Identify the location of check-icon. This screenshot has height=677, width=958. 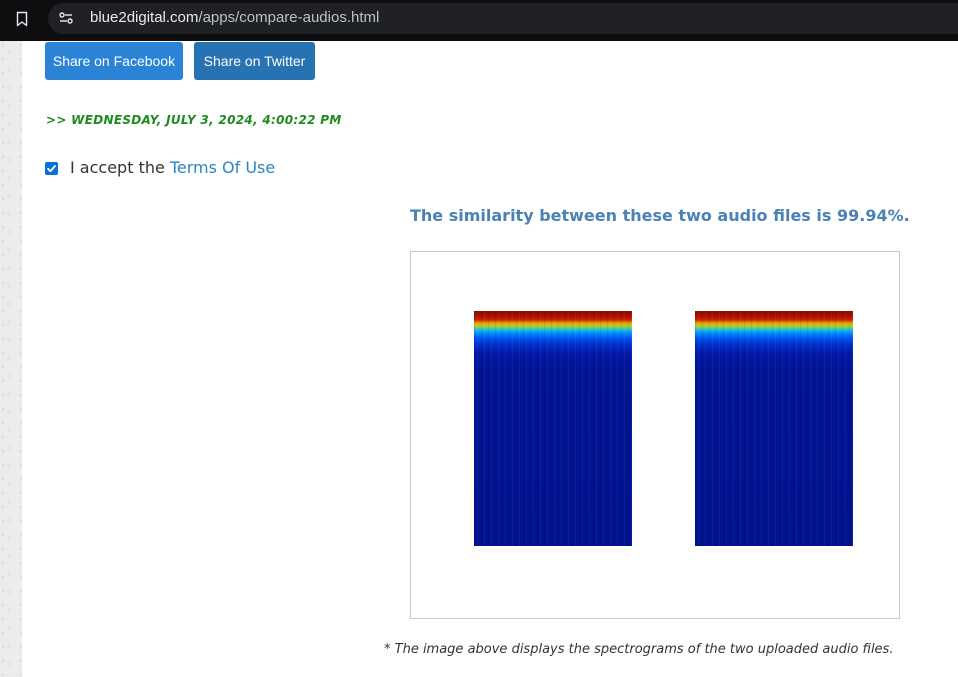
(51, 168).